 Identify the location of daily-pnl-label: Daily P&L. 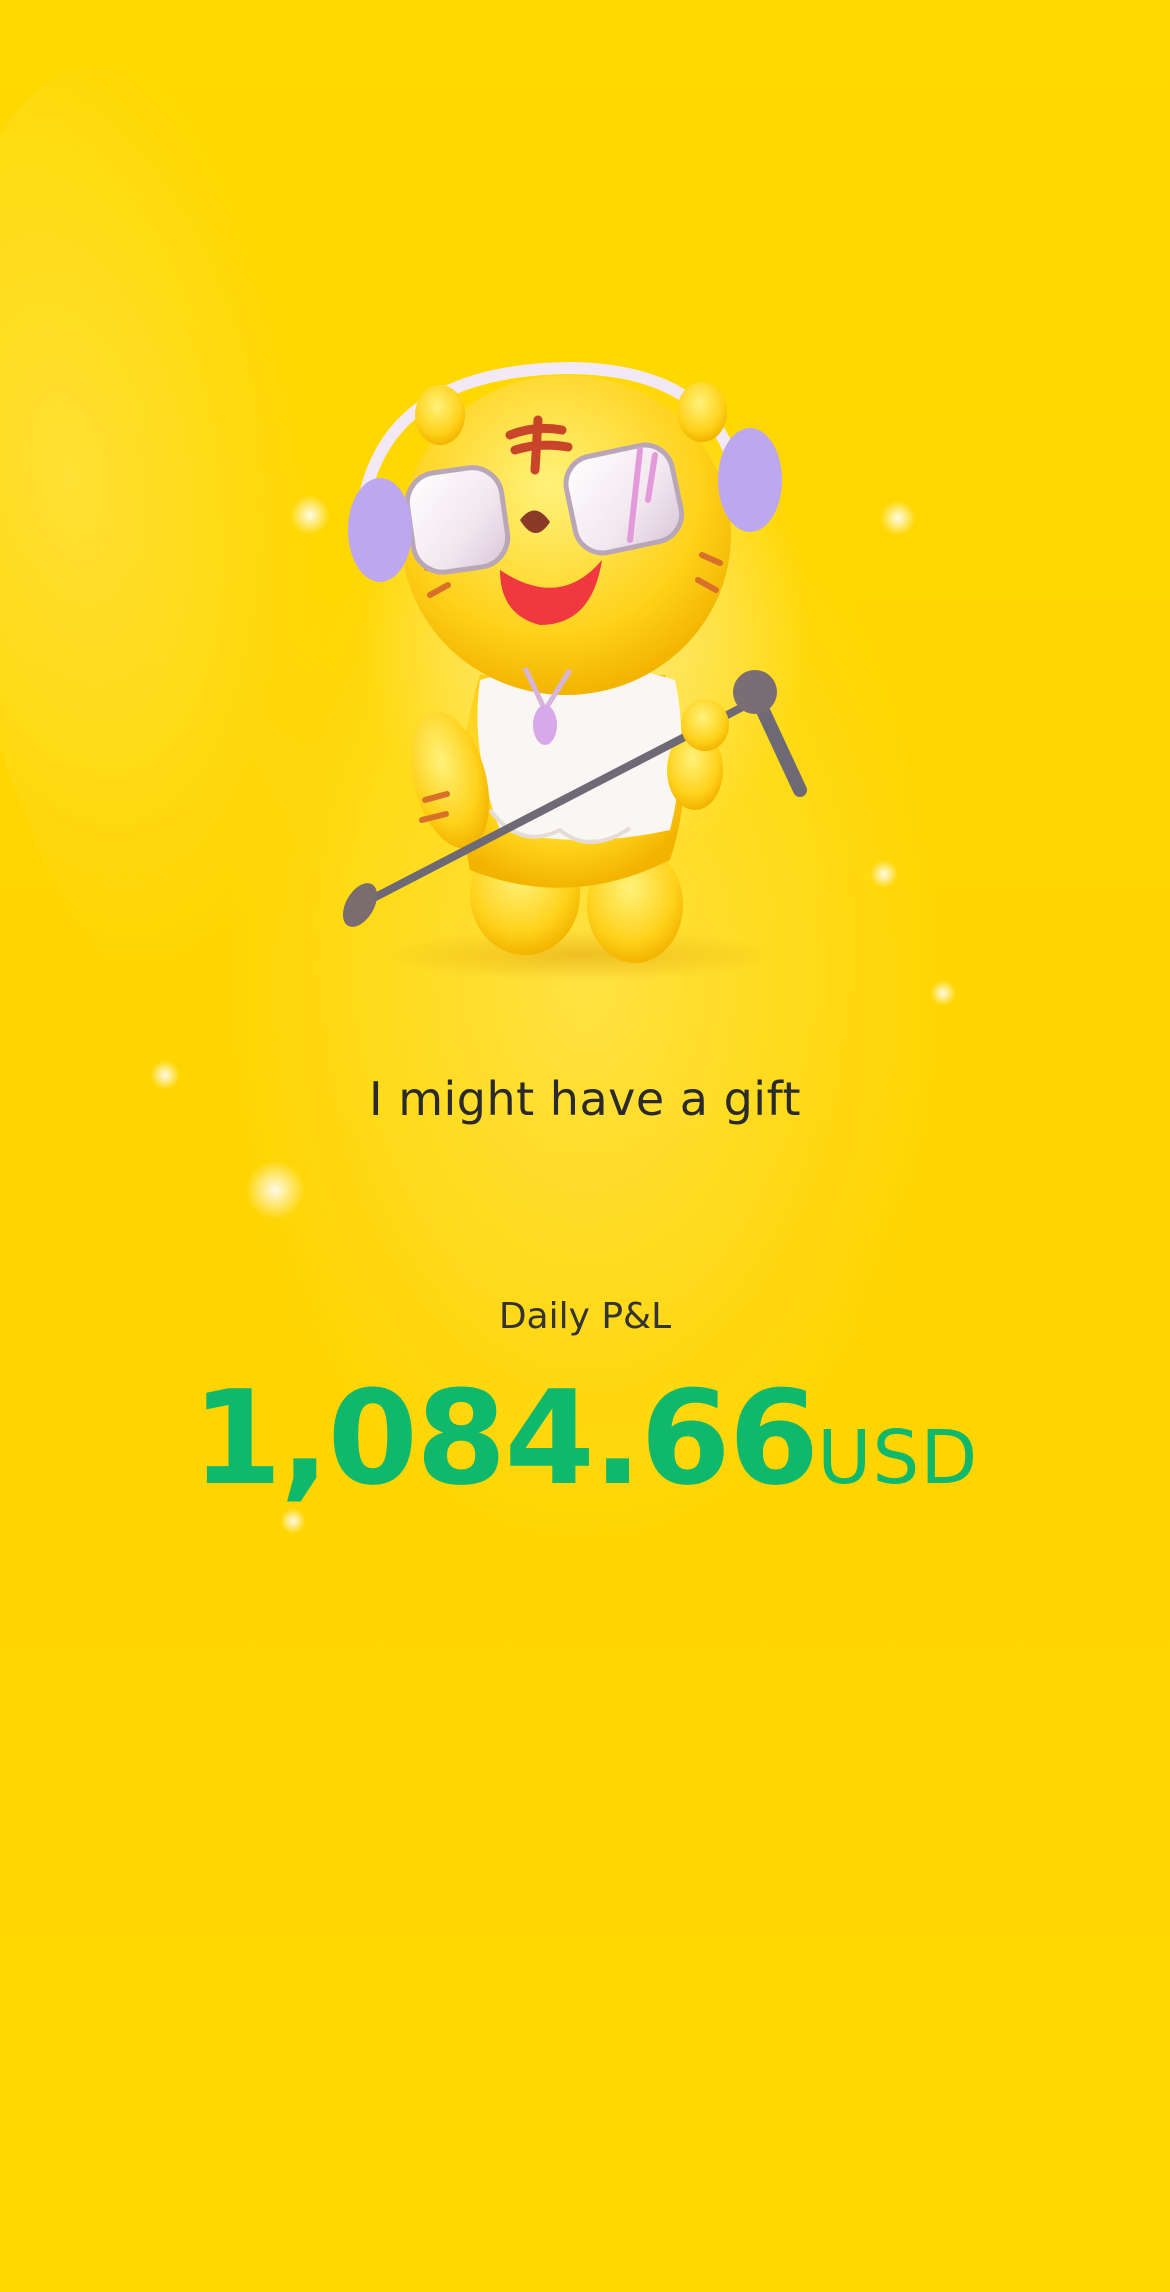
(585, 1316).